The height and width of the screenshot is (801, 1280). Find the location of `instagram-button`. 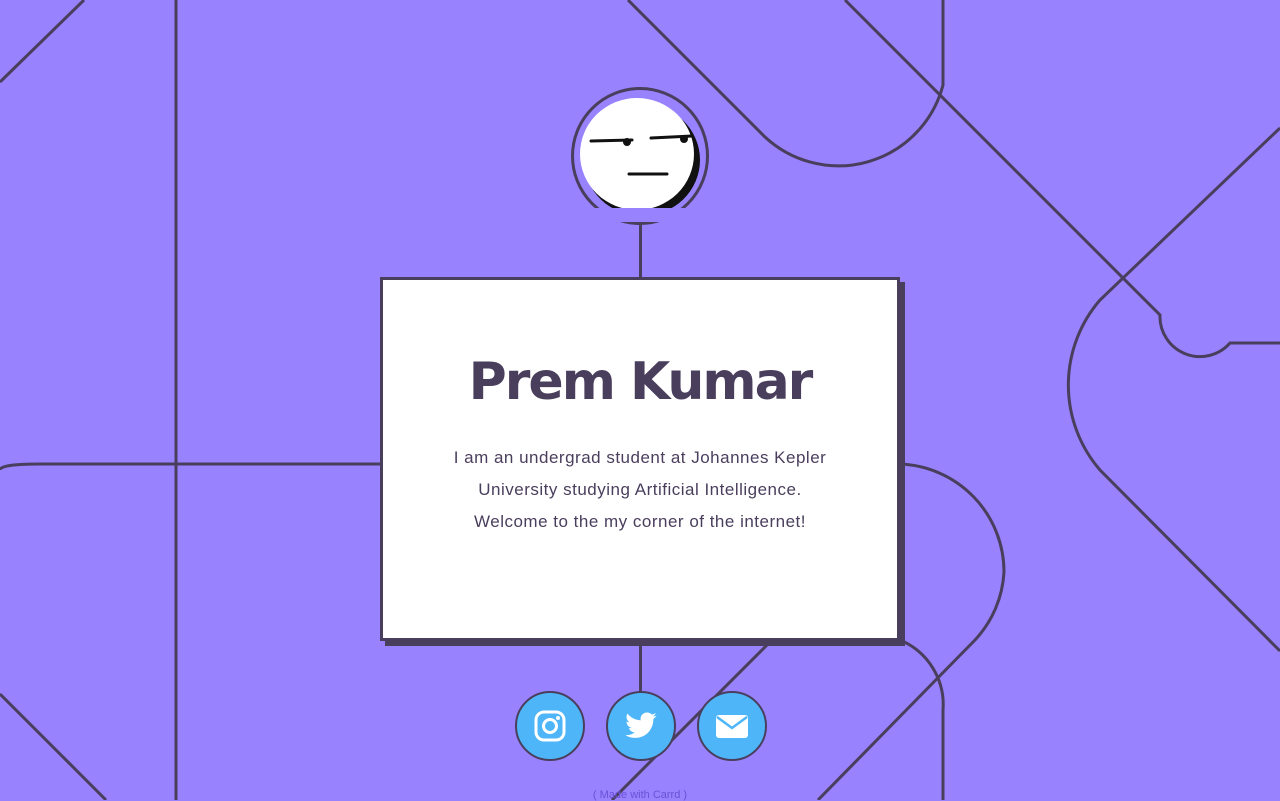

instagram-button is located at coordinates (550, 726).